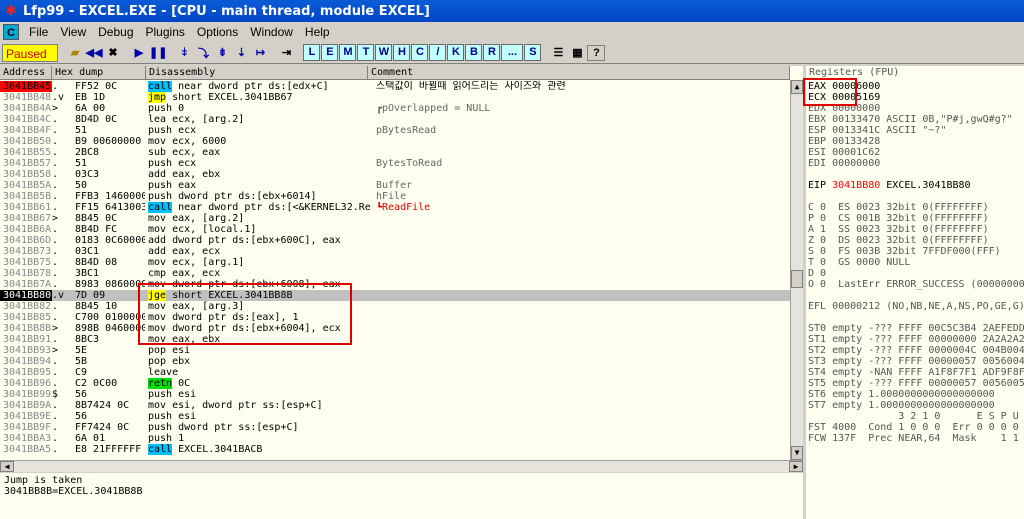 This screenshot has height=519, width=1024. Describe the element at coordinates (286, 53) in the screenshot. I see `go-to-icon: ⇥` at that location.